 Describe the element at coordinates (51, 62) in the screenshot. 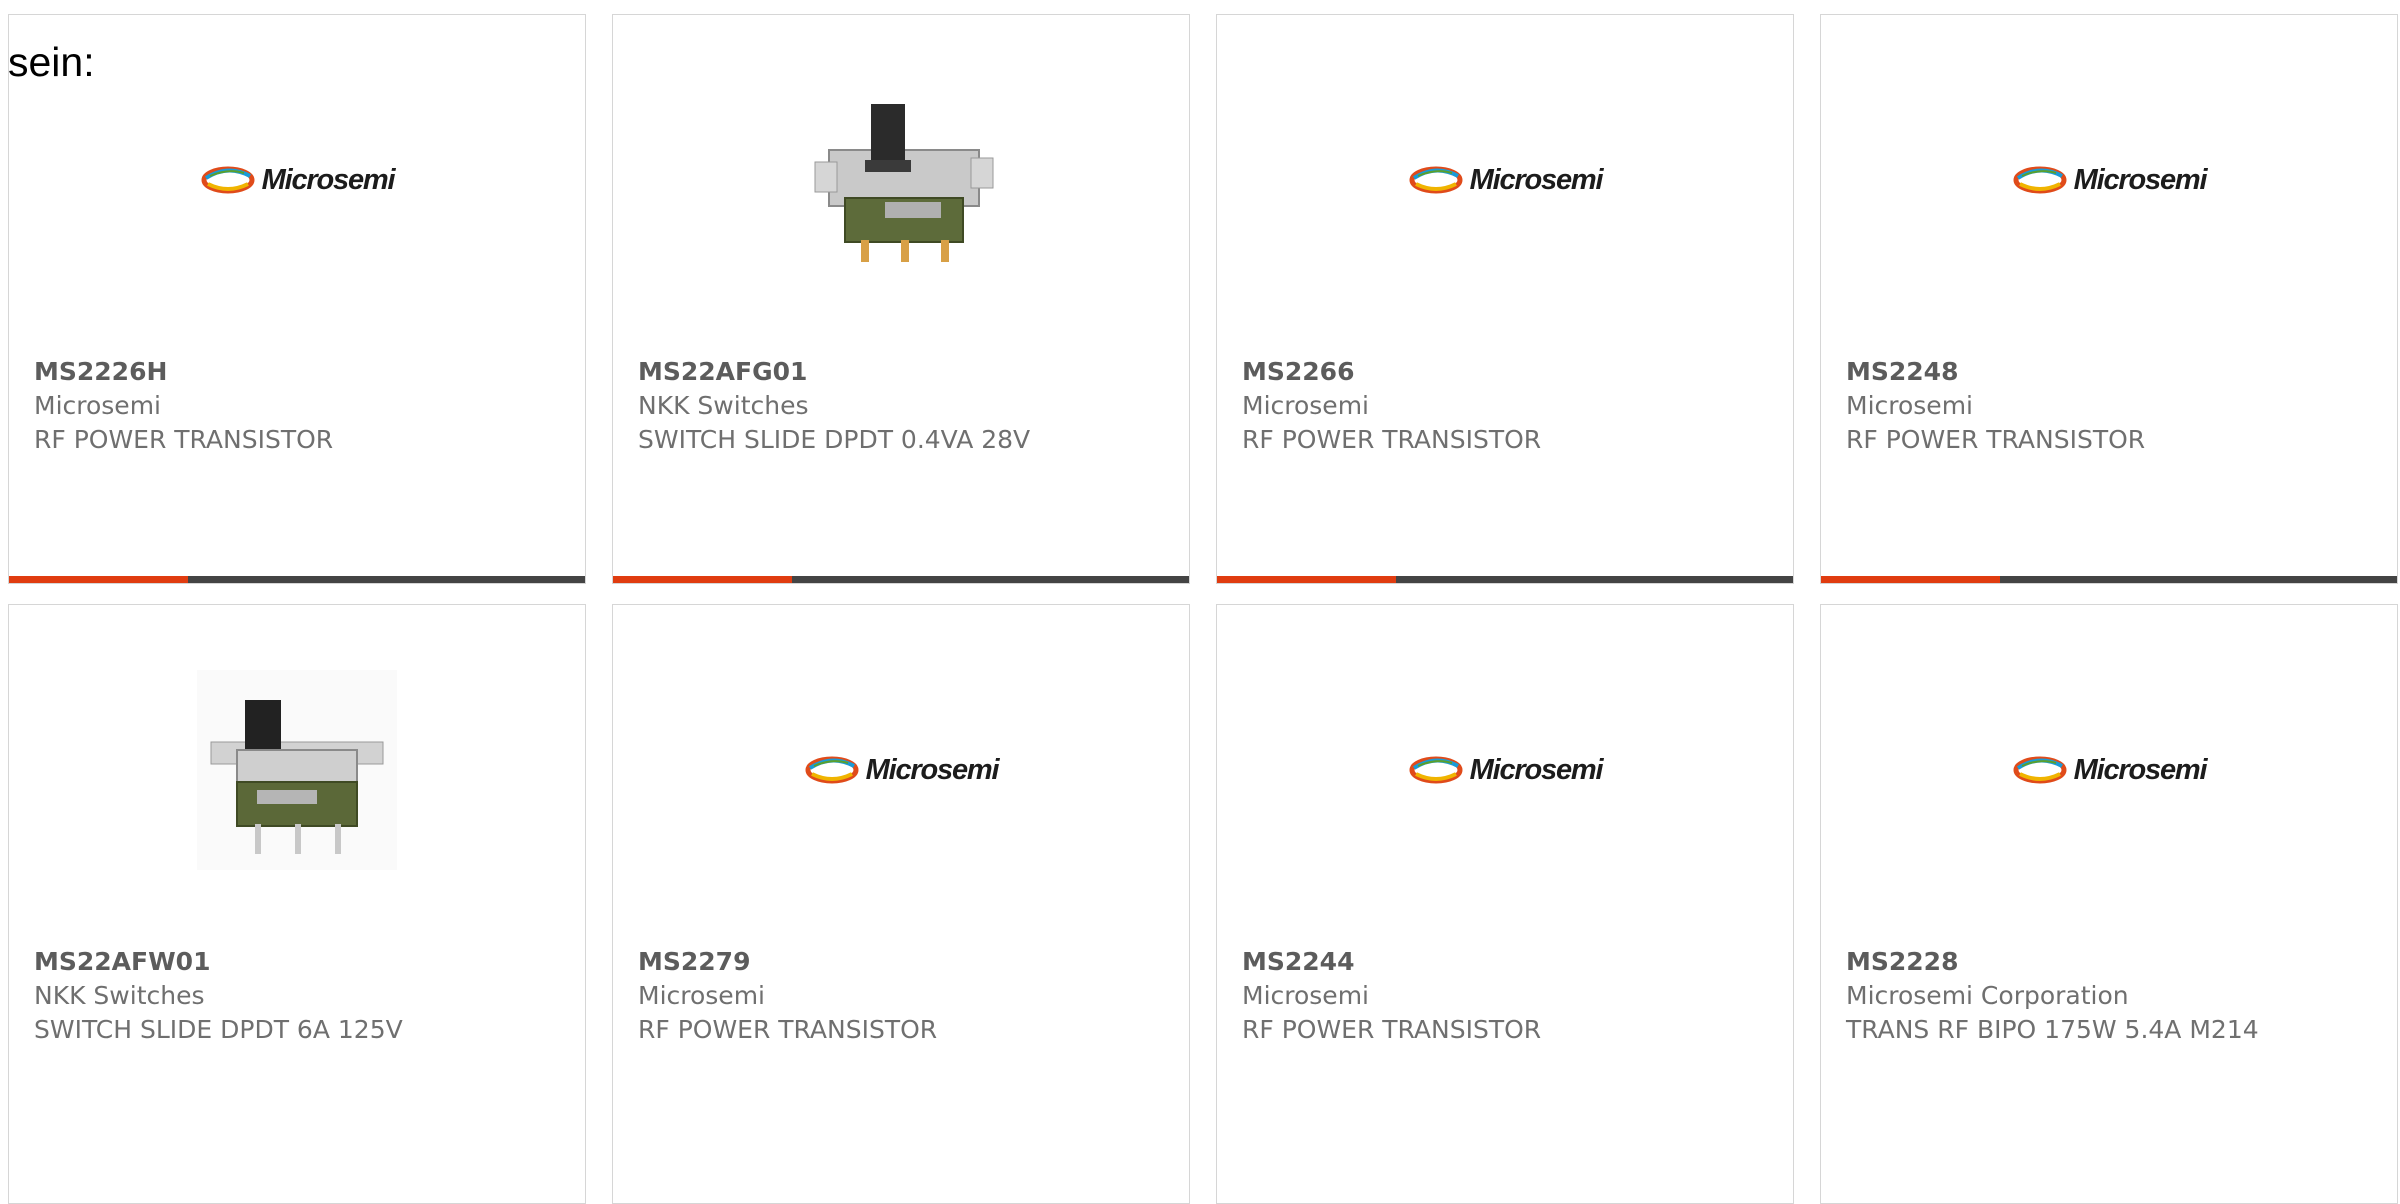

I see `intro-text: sein:` at that location.